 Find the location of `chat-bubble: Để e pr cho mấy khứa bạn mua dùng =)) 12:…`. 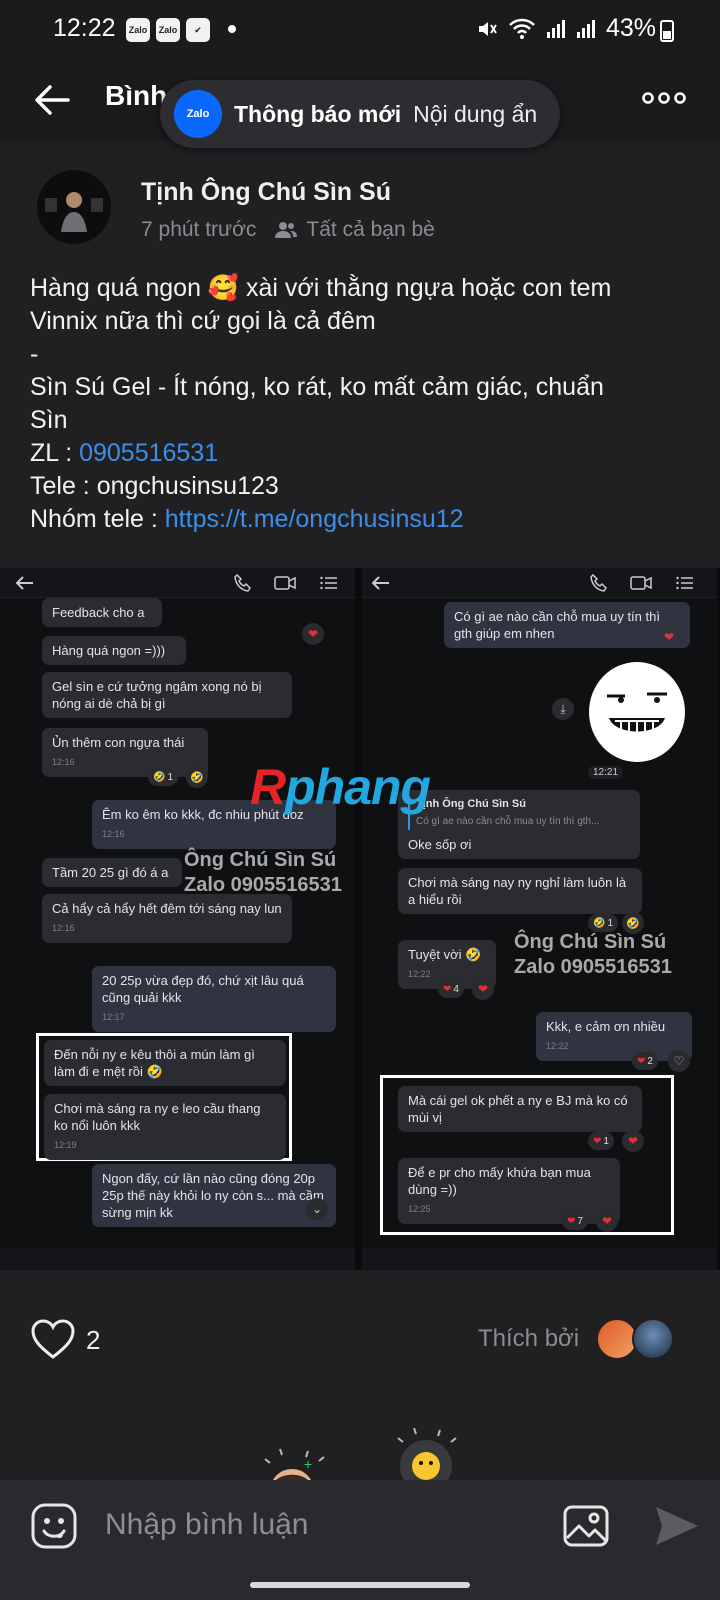

chat-bubble: Để e pr cho mấy khứa bạn mua dùng =)) 12:… is located at coordinates (509, 1191).